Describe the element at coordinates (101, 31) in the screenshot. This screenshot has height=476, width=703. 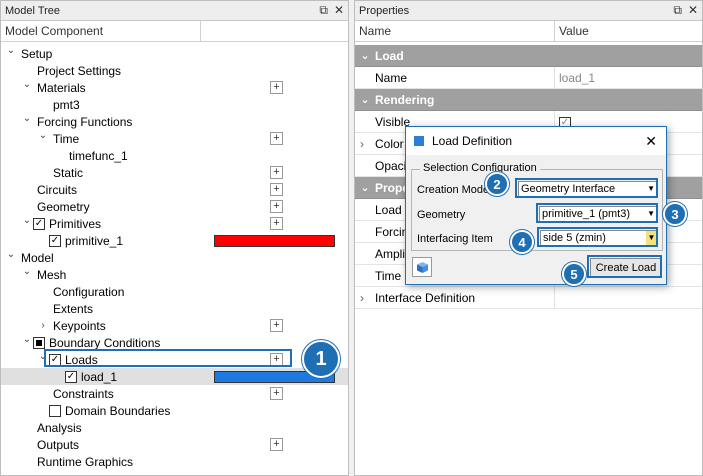
I see `model-component-header: Model Component` at that location.